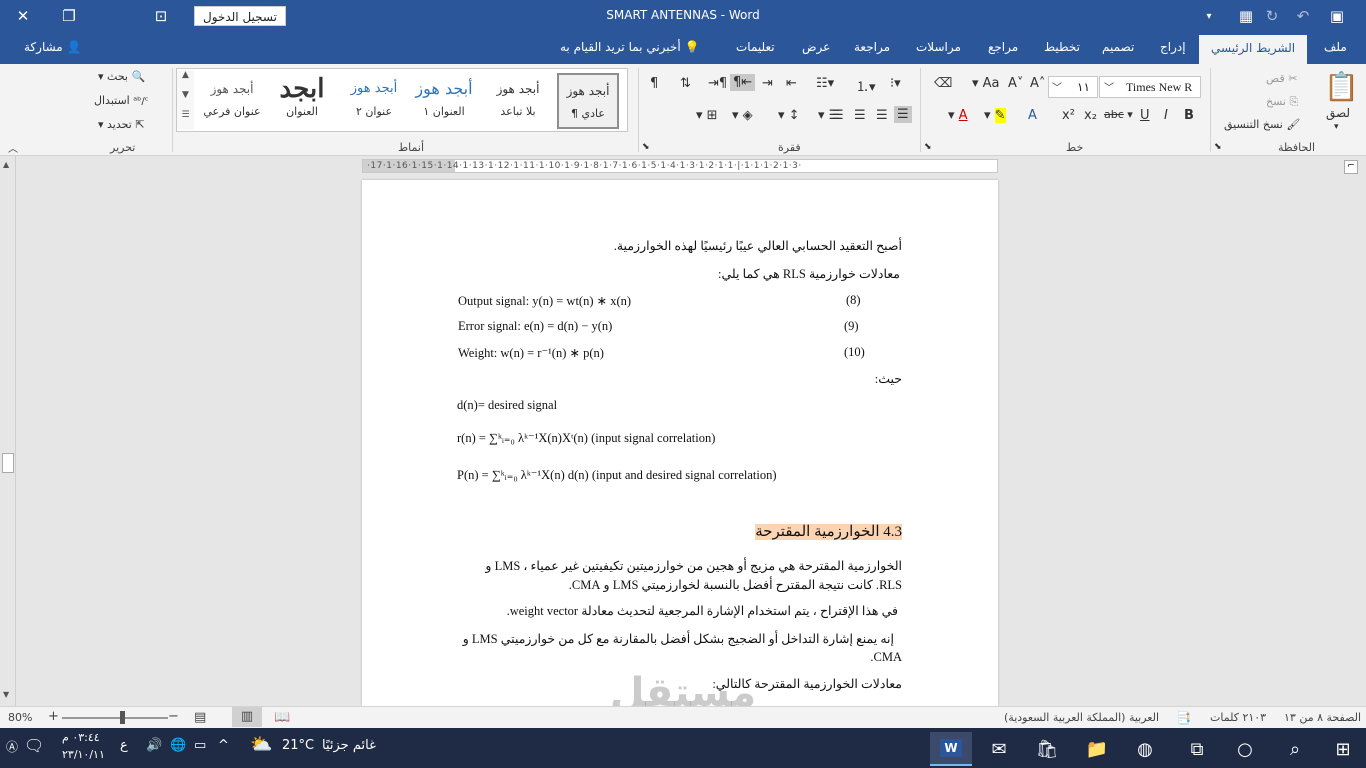 This screenshot has width=1366, height=768. Describe the element at coordinates (1295, 749) in the screenshot. I see `search-icon: ⌕` at that location.